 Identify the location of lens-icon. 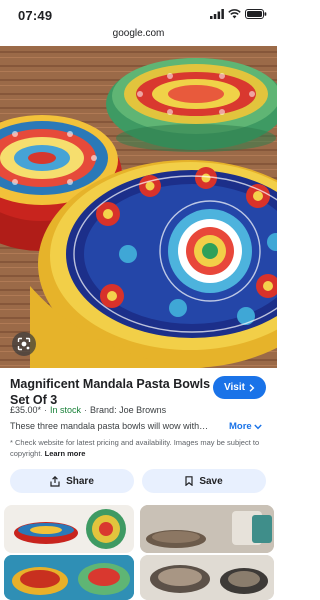
(24, 344).